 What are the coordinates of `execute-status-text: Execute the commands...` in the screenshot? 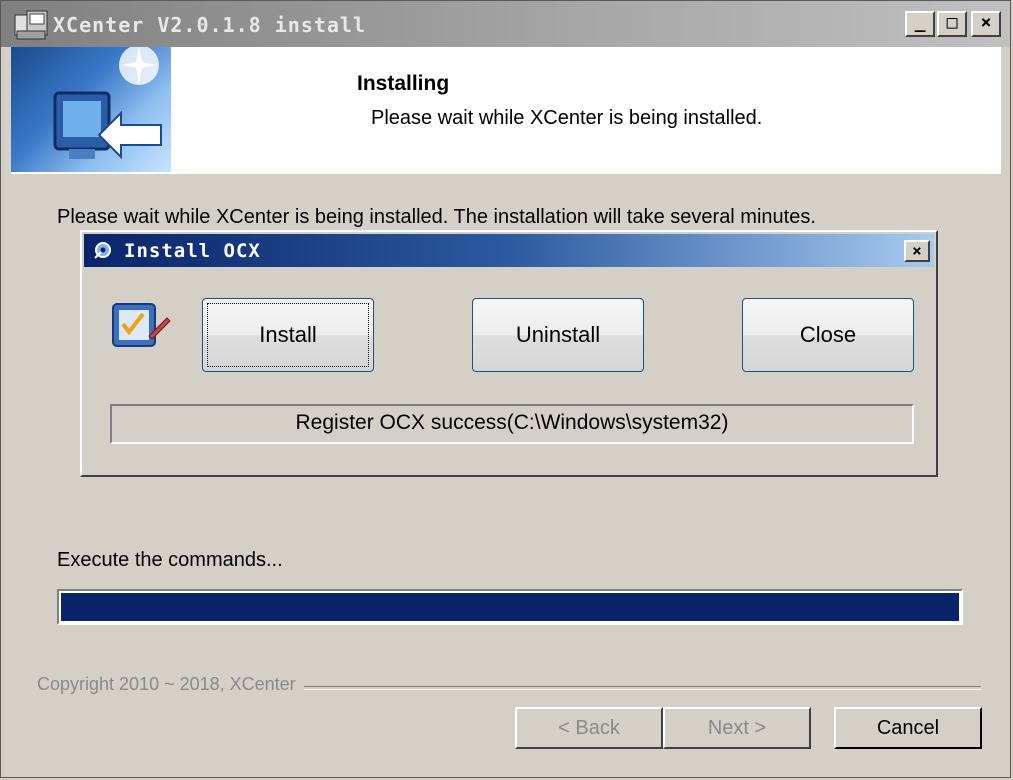 It's located at (170, 560).